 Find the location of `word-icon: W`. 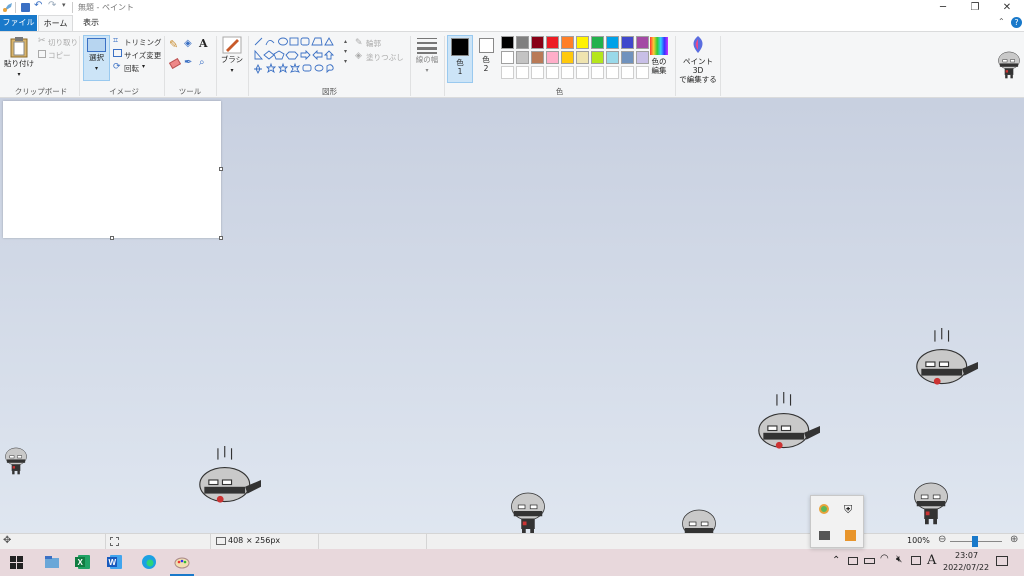

word-icon: W is located at coordinates (115, 562).